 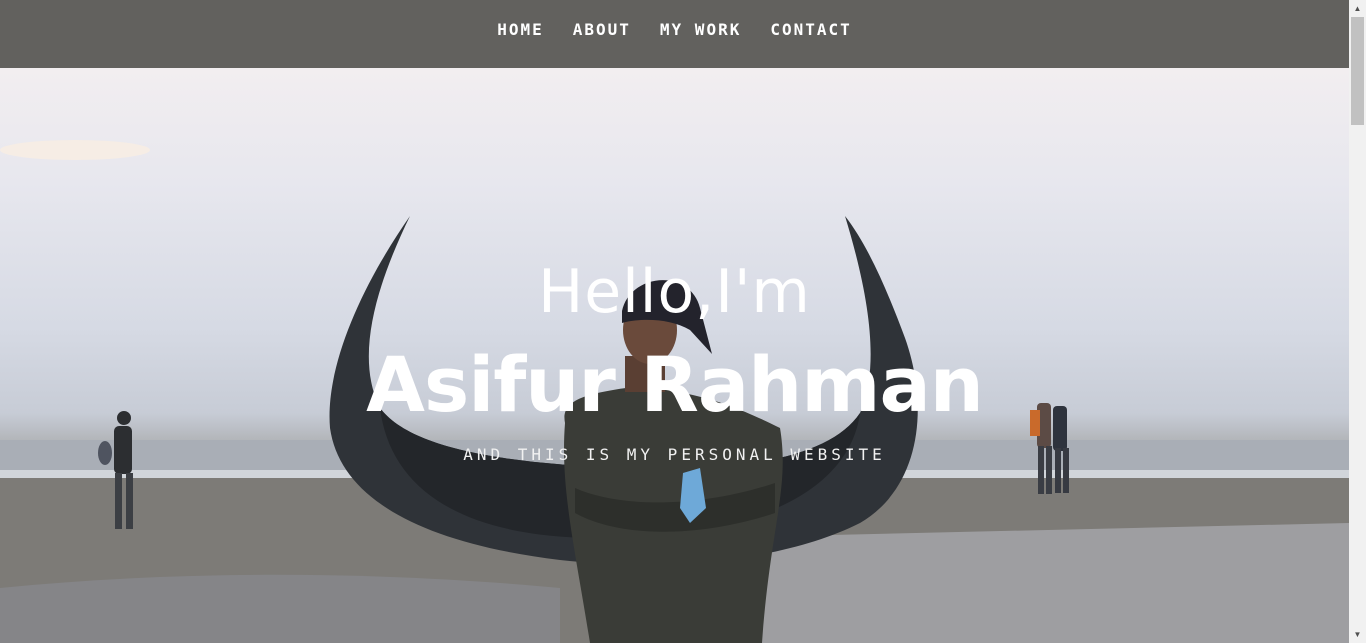 What do you see at coordinates (1357, 321) in the screenshot?
I see `vertical-scrollbar: ▲ ▼` at bounding box center [1357, 321].